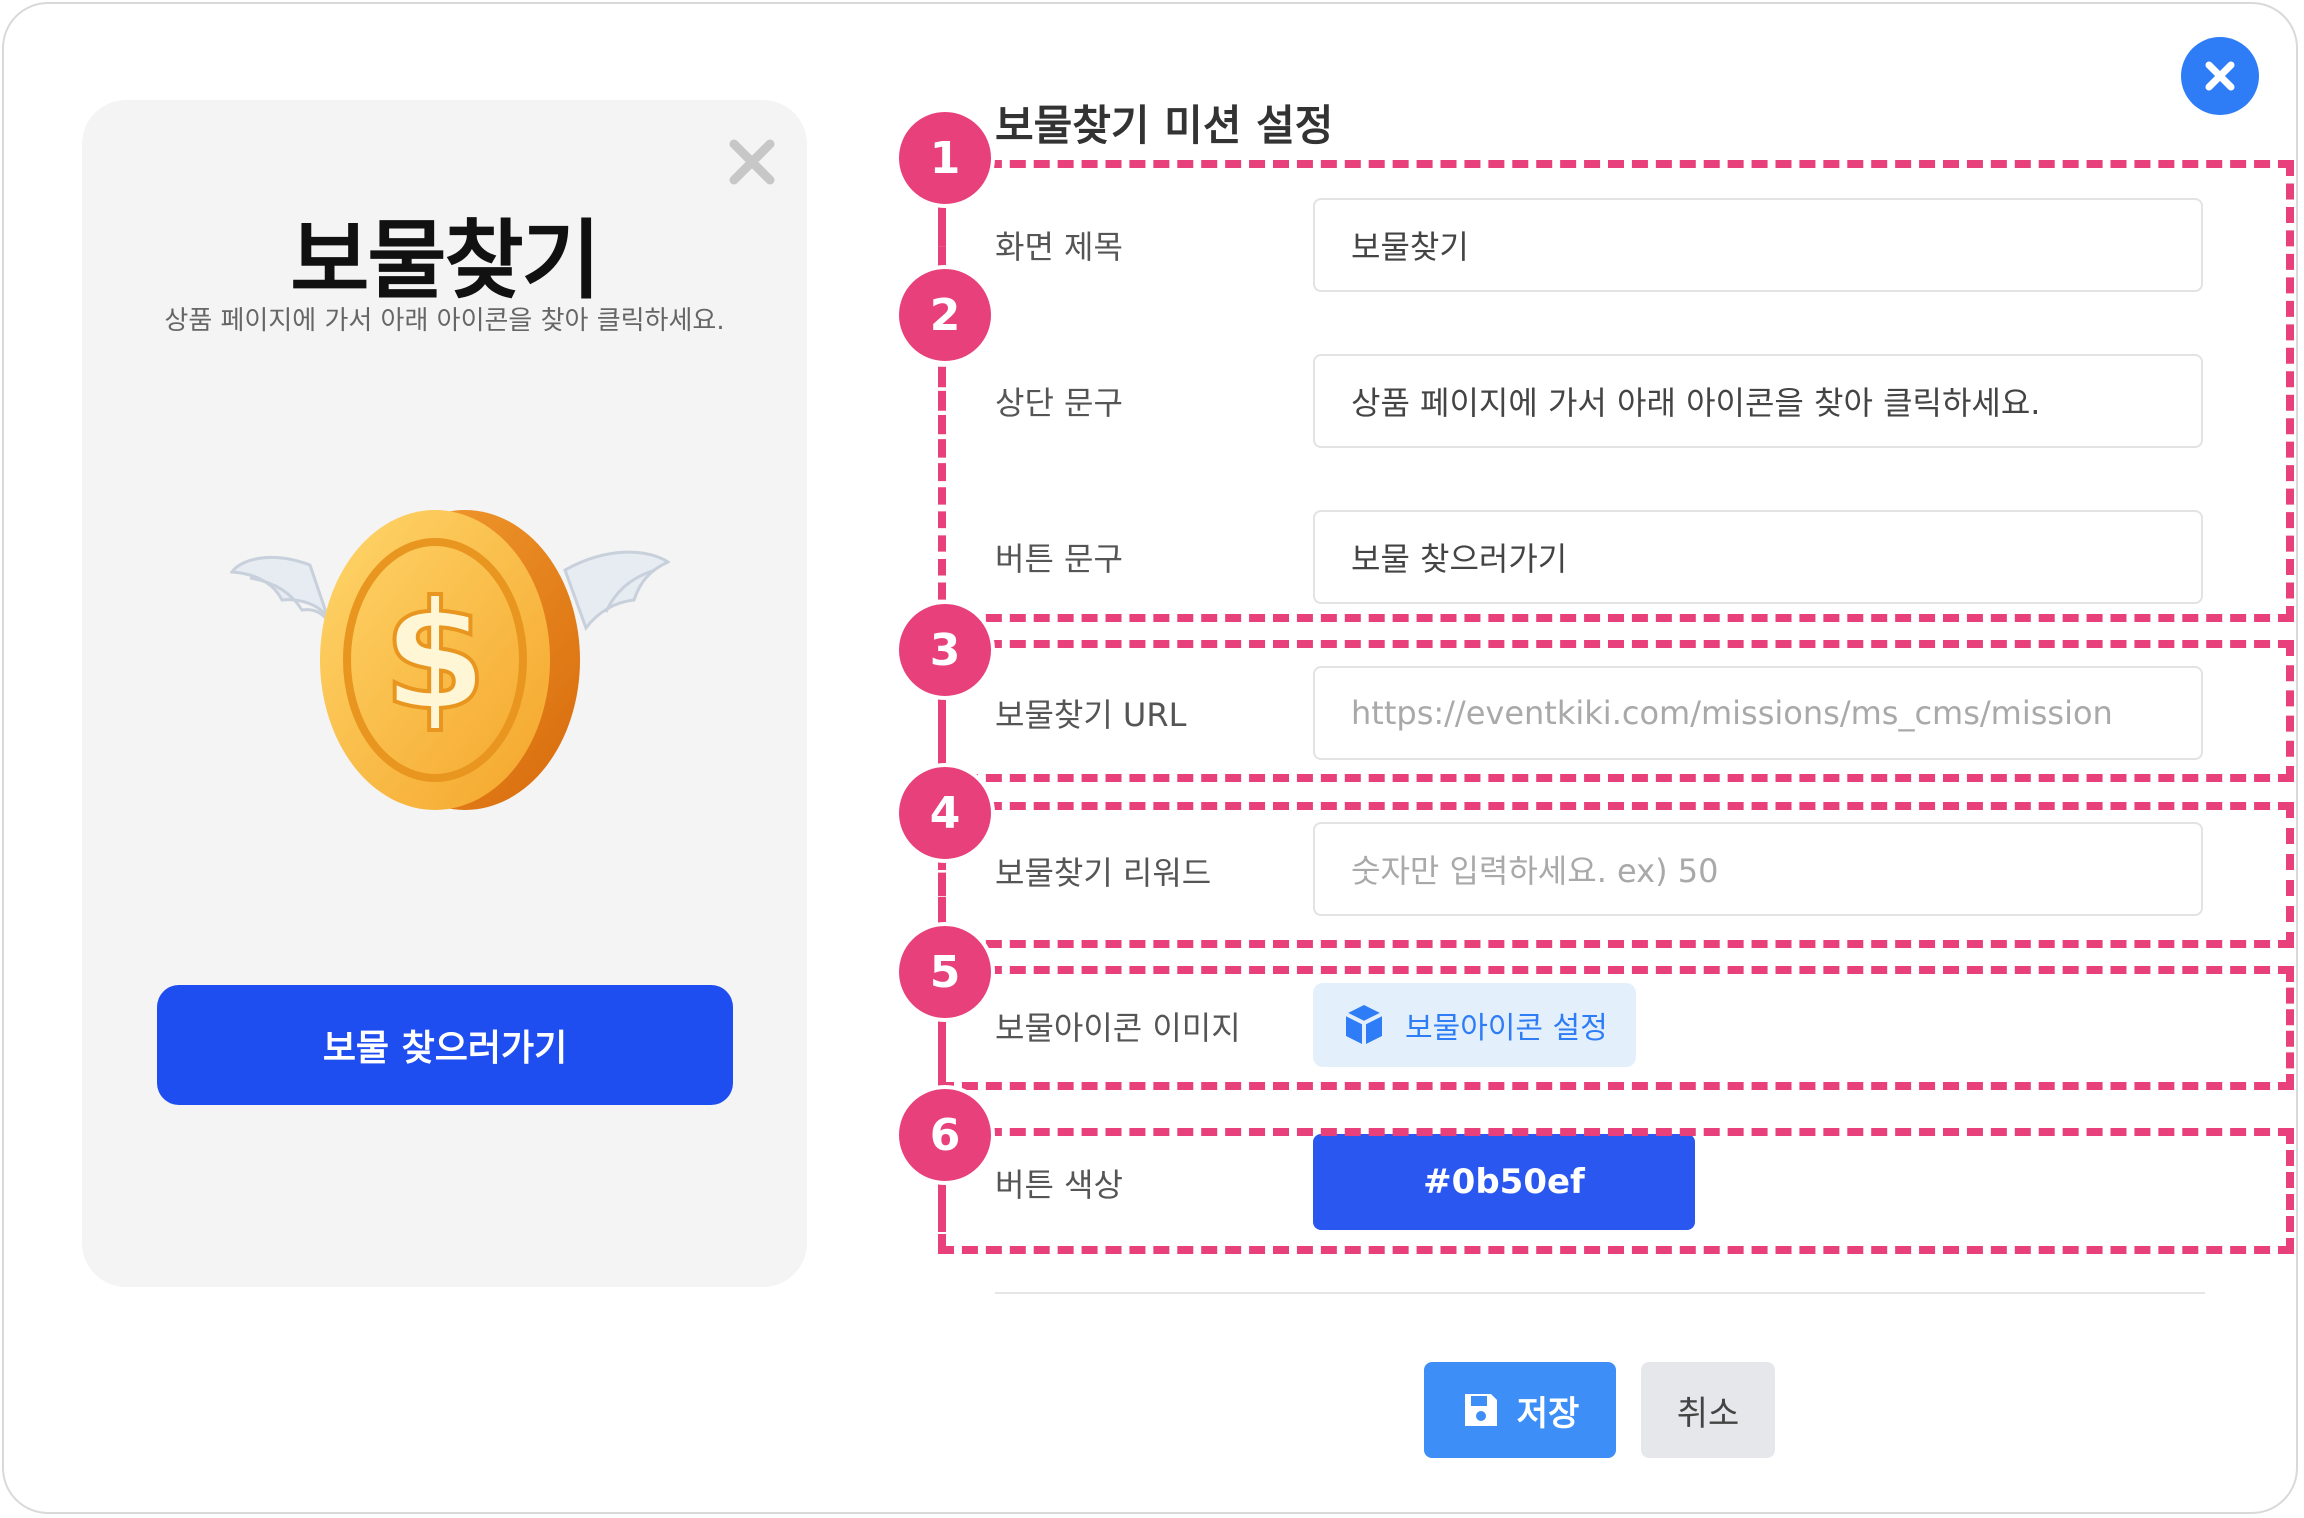  I want to click on preview-treasure-button: 보물 찾으러가기, so click(445, 1045).